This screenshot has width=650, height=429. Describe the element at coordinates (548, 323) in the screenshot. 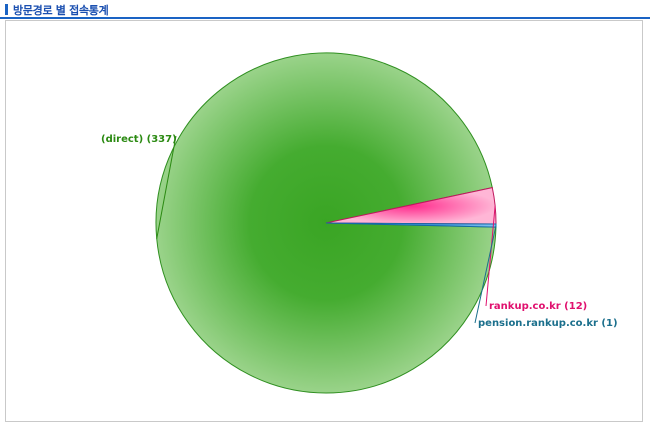

I see `pie-label-pension: pension.rankup.co.kr (1)` at that location.